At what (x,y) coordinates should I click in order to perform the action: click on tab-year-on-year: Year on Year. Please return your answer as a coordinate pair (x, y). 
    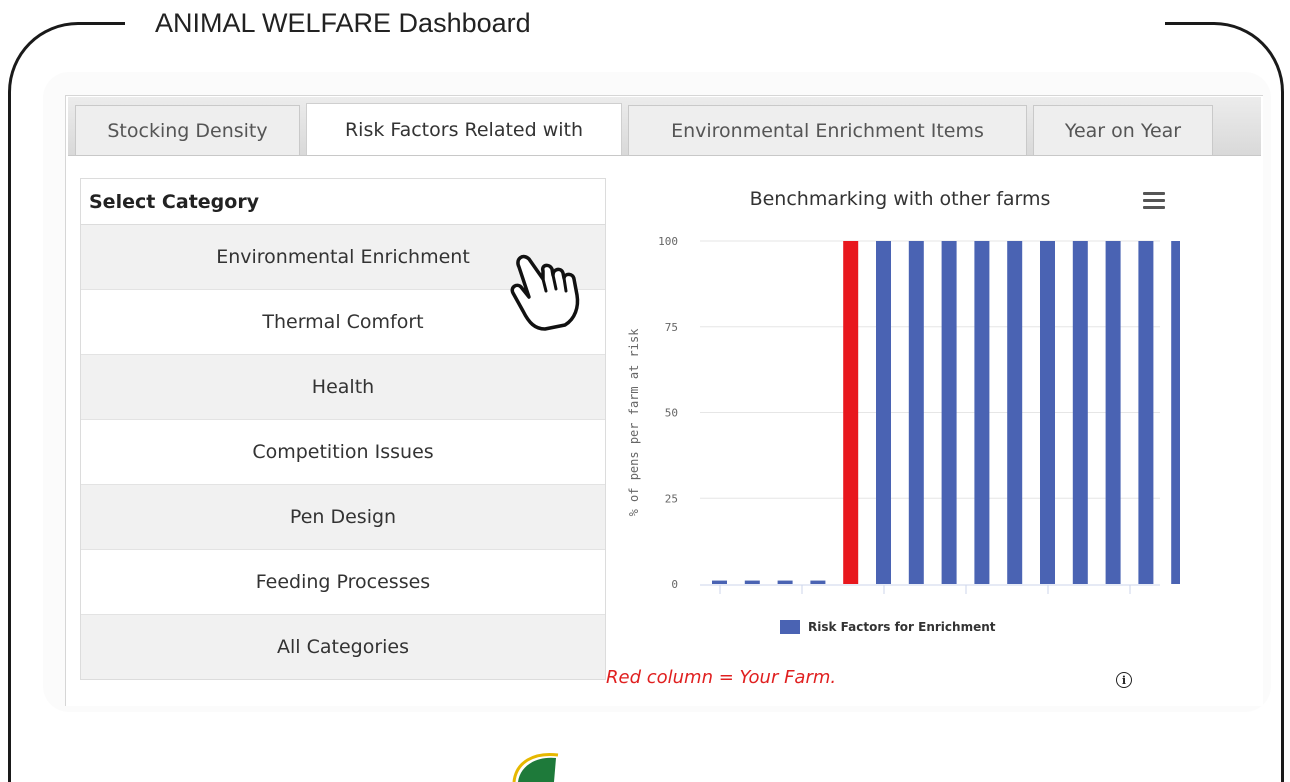
    Looking at the image, I should click on (1123, 130).